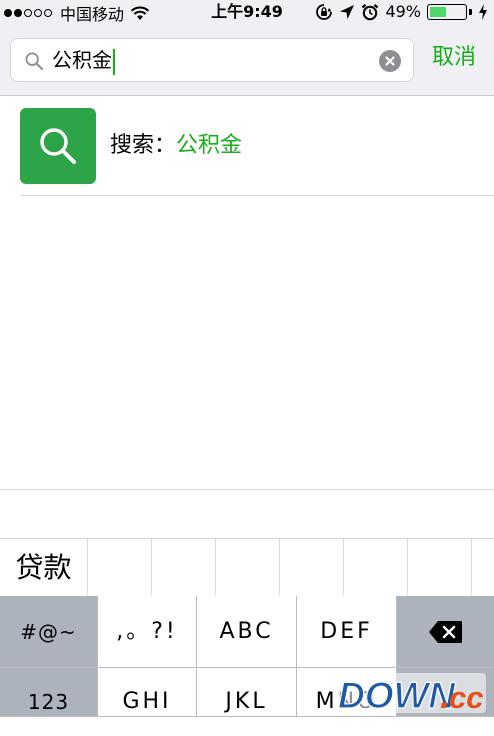 The width and height of the screenshot is (494, 736). What do you see at coordinates (470, 11) in the screenshot?
I see `battery-tip` at bounding box center [470, 11].